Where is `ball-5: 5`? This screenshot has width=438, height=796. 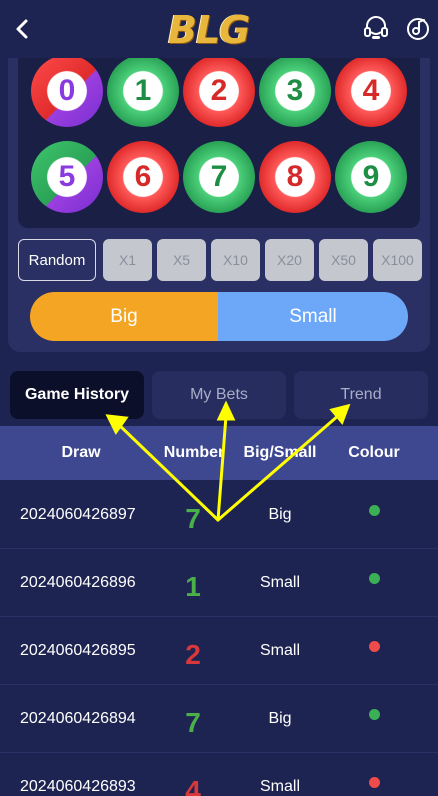 ball-5: 5 is located at coordinates (67, 177).